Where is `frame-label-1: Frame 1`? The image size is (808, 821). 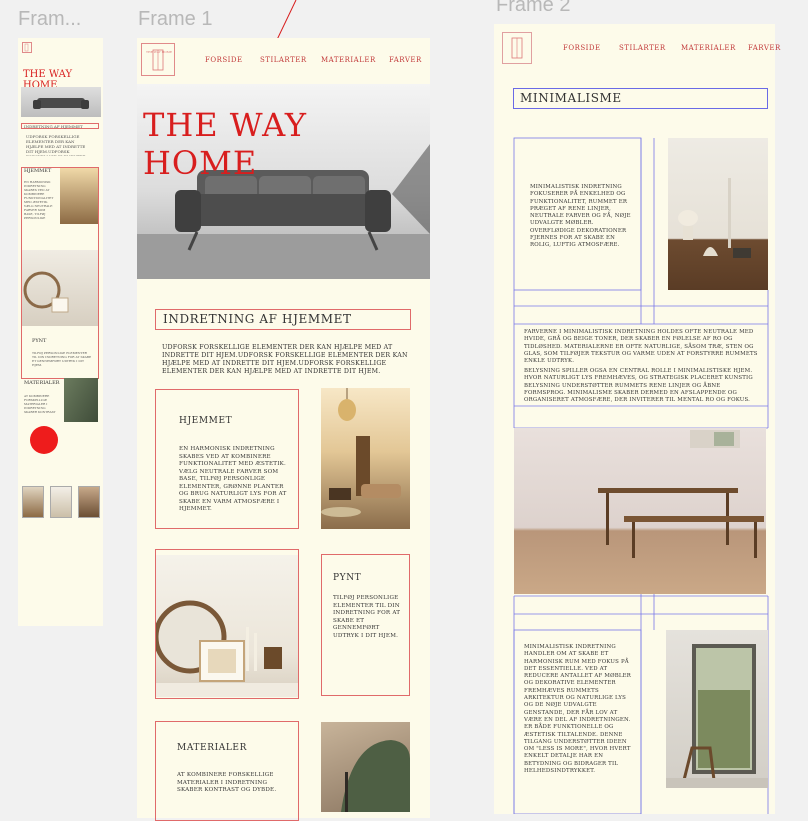
frame-label-1: Frame 1 is located at coordinates (175, 19).